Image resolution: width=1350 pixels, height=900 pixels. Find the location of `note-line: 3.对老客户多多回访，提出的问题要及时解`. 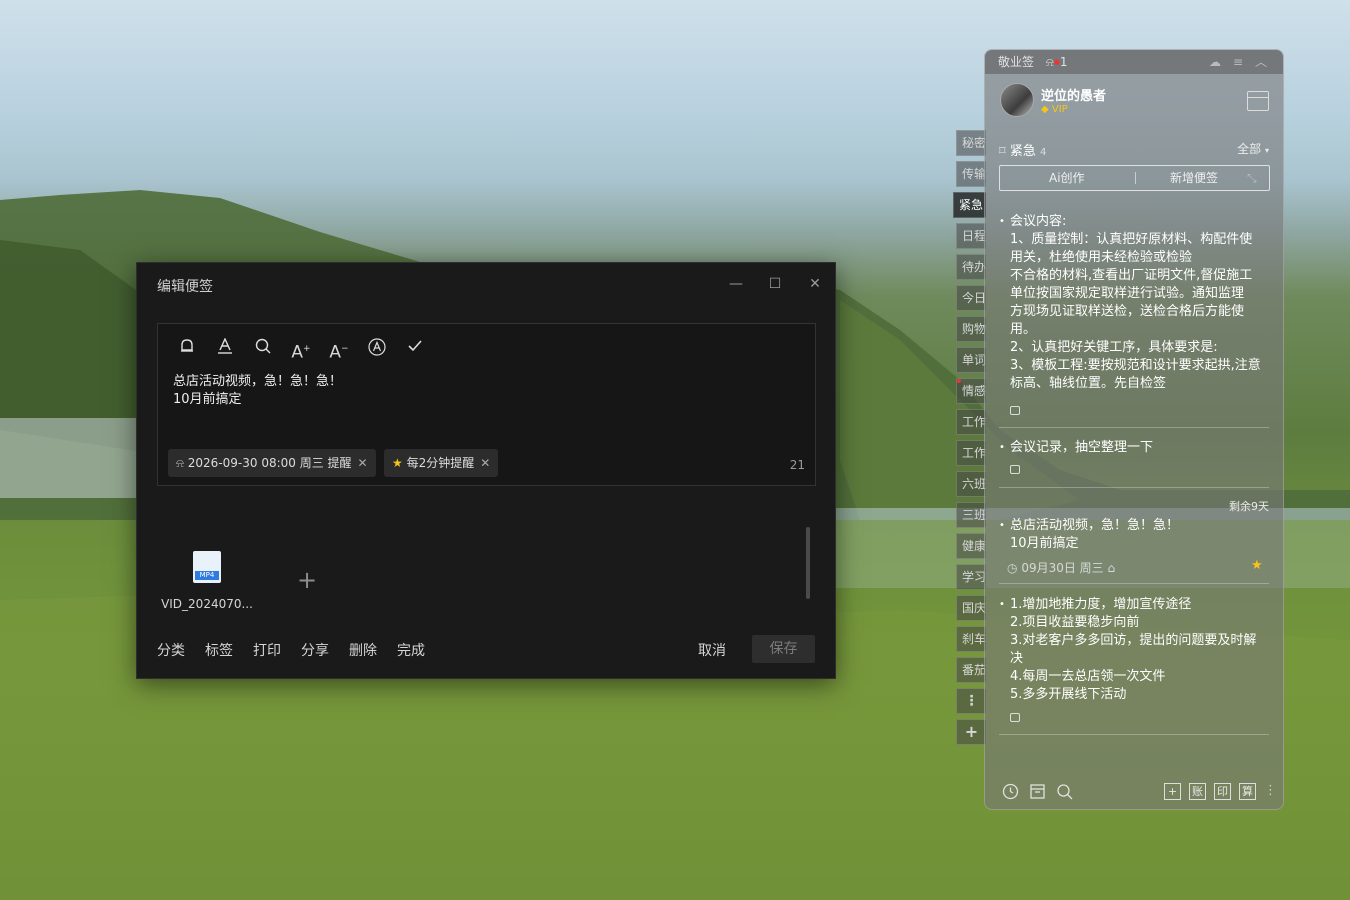

note-line: 3.对老客户多多回访，提出的问题要及时解 is located at coordinates (1133, 640).